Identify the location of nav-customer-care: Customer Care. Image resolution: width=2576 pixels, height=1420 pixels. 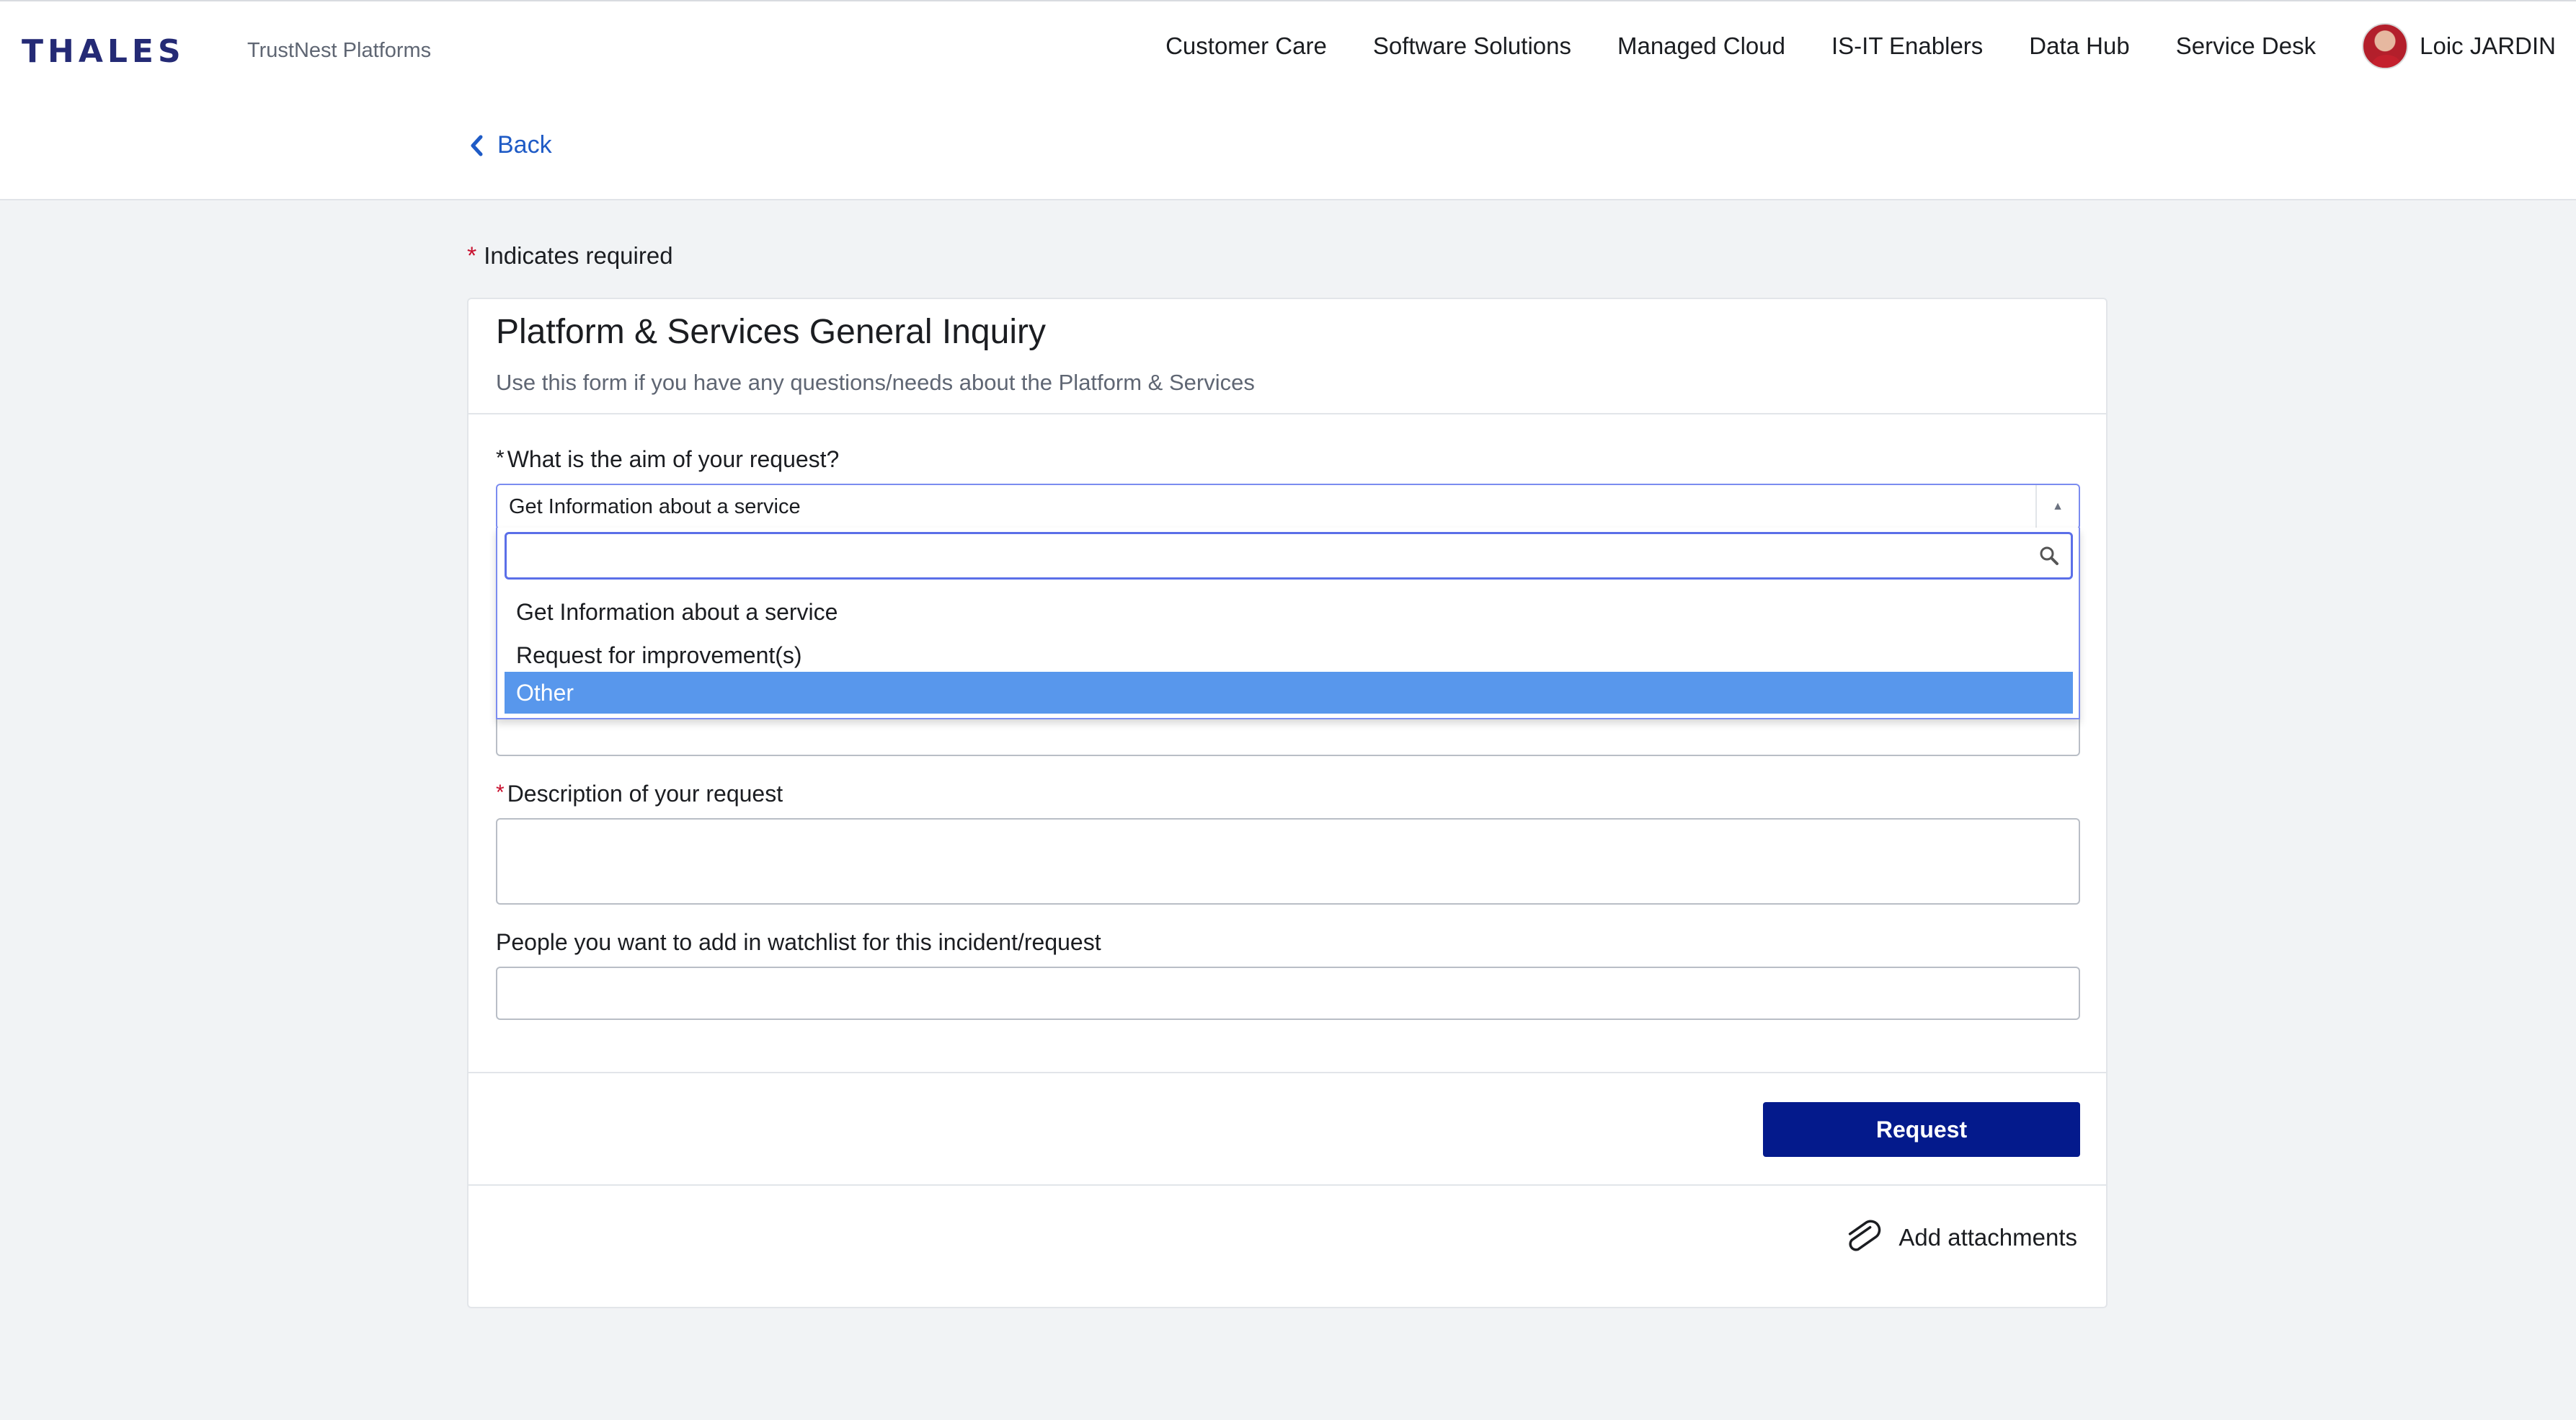
(1246, 46).